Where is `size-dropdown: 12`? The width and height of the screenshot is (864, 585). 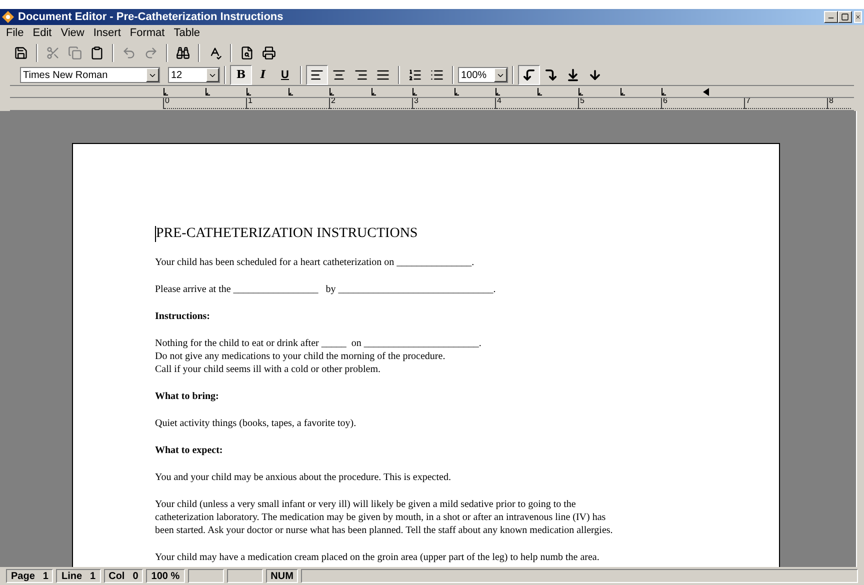 size-dropdown: 12 is located at coordinates (194, 75).